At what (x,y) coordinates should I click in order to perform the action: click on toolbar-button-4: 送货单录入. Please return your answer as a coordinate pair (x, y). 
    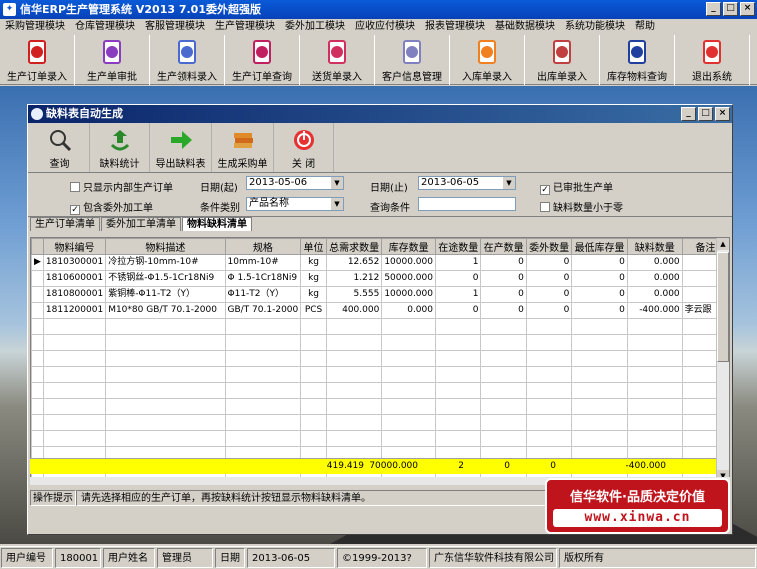
    Looking at the image, I should click on (337, 60).